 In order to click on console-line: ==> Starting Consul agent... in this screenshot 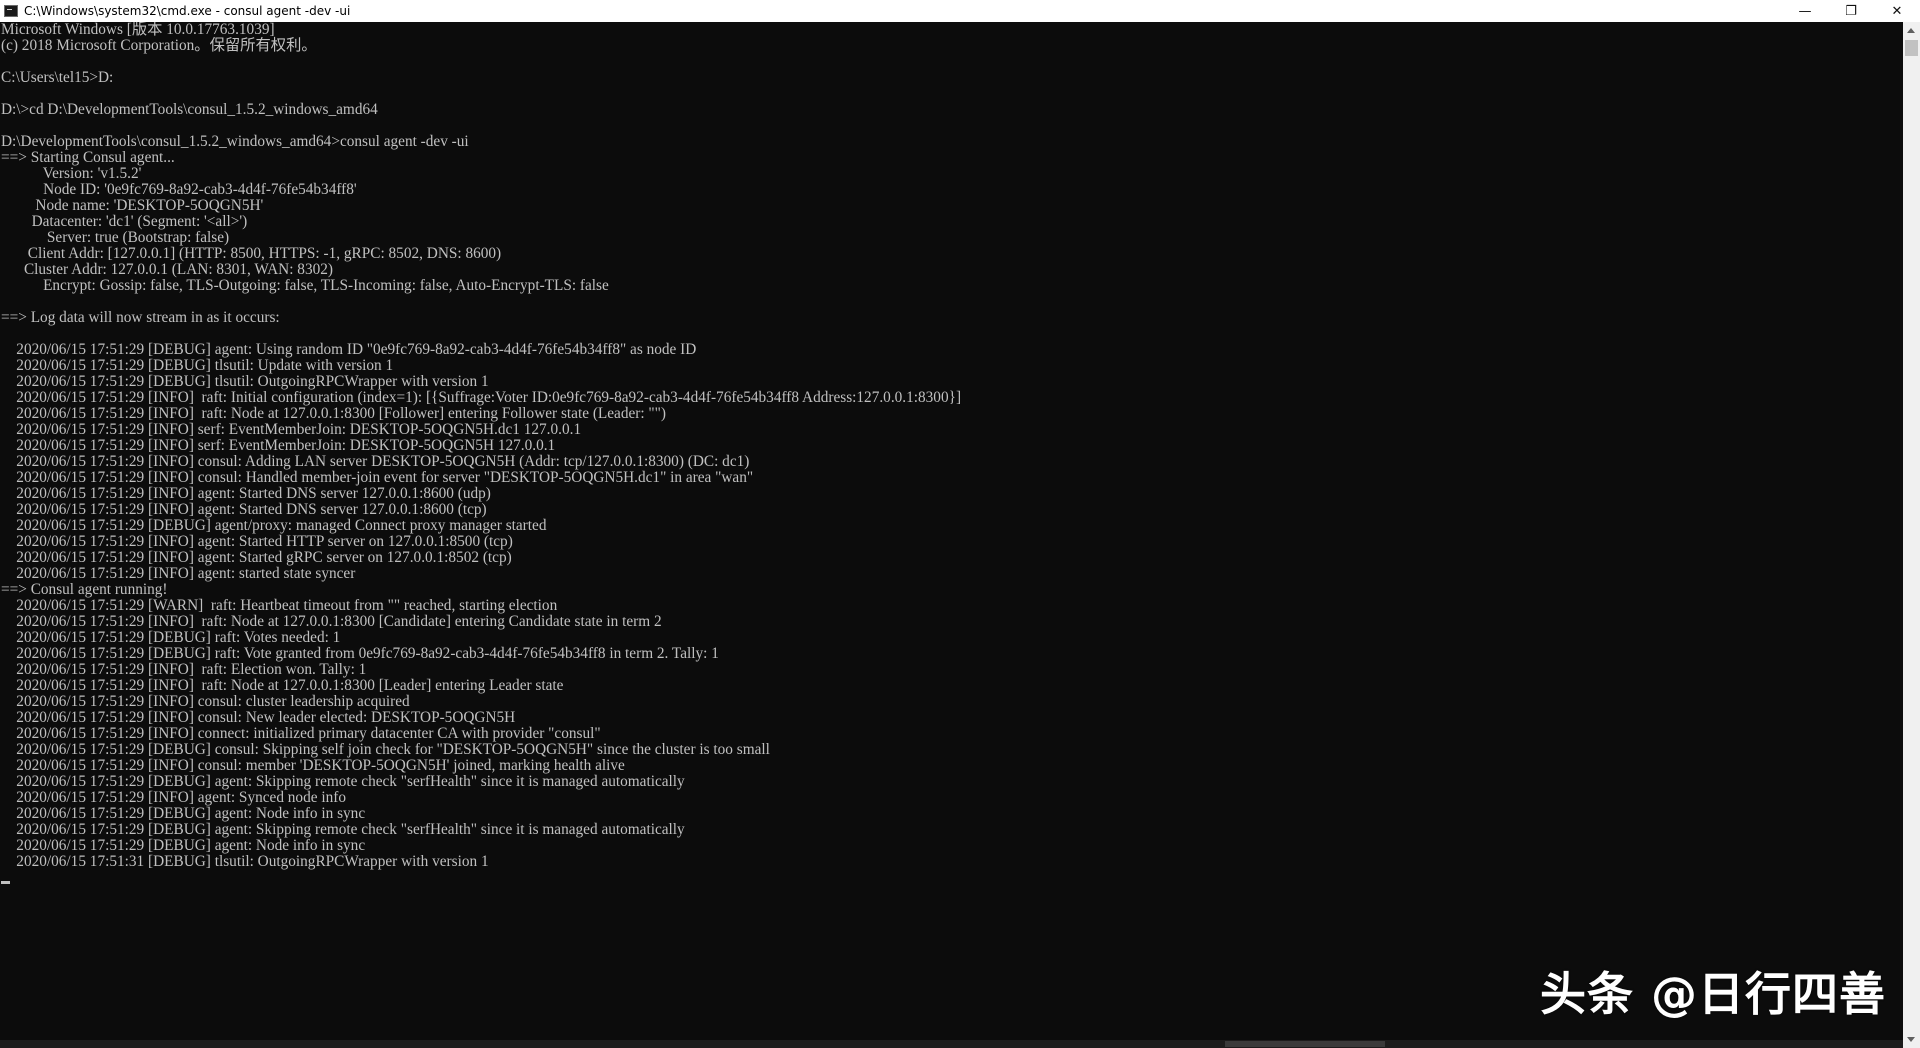, I will do `click(88, 157)`.